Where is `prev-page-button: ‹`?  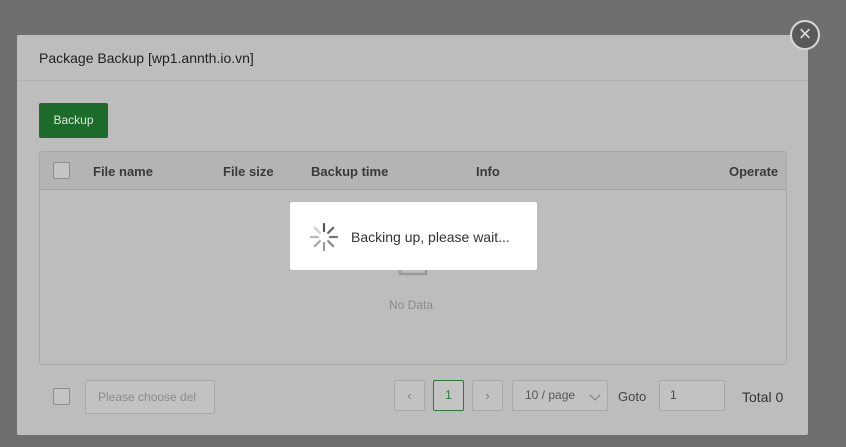
prev-page-button: ‹ is located at coordinates (409, 395).